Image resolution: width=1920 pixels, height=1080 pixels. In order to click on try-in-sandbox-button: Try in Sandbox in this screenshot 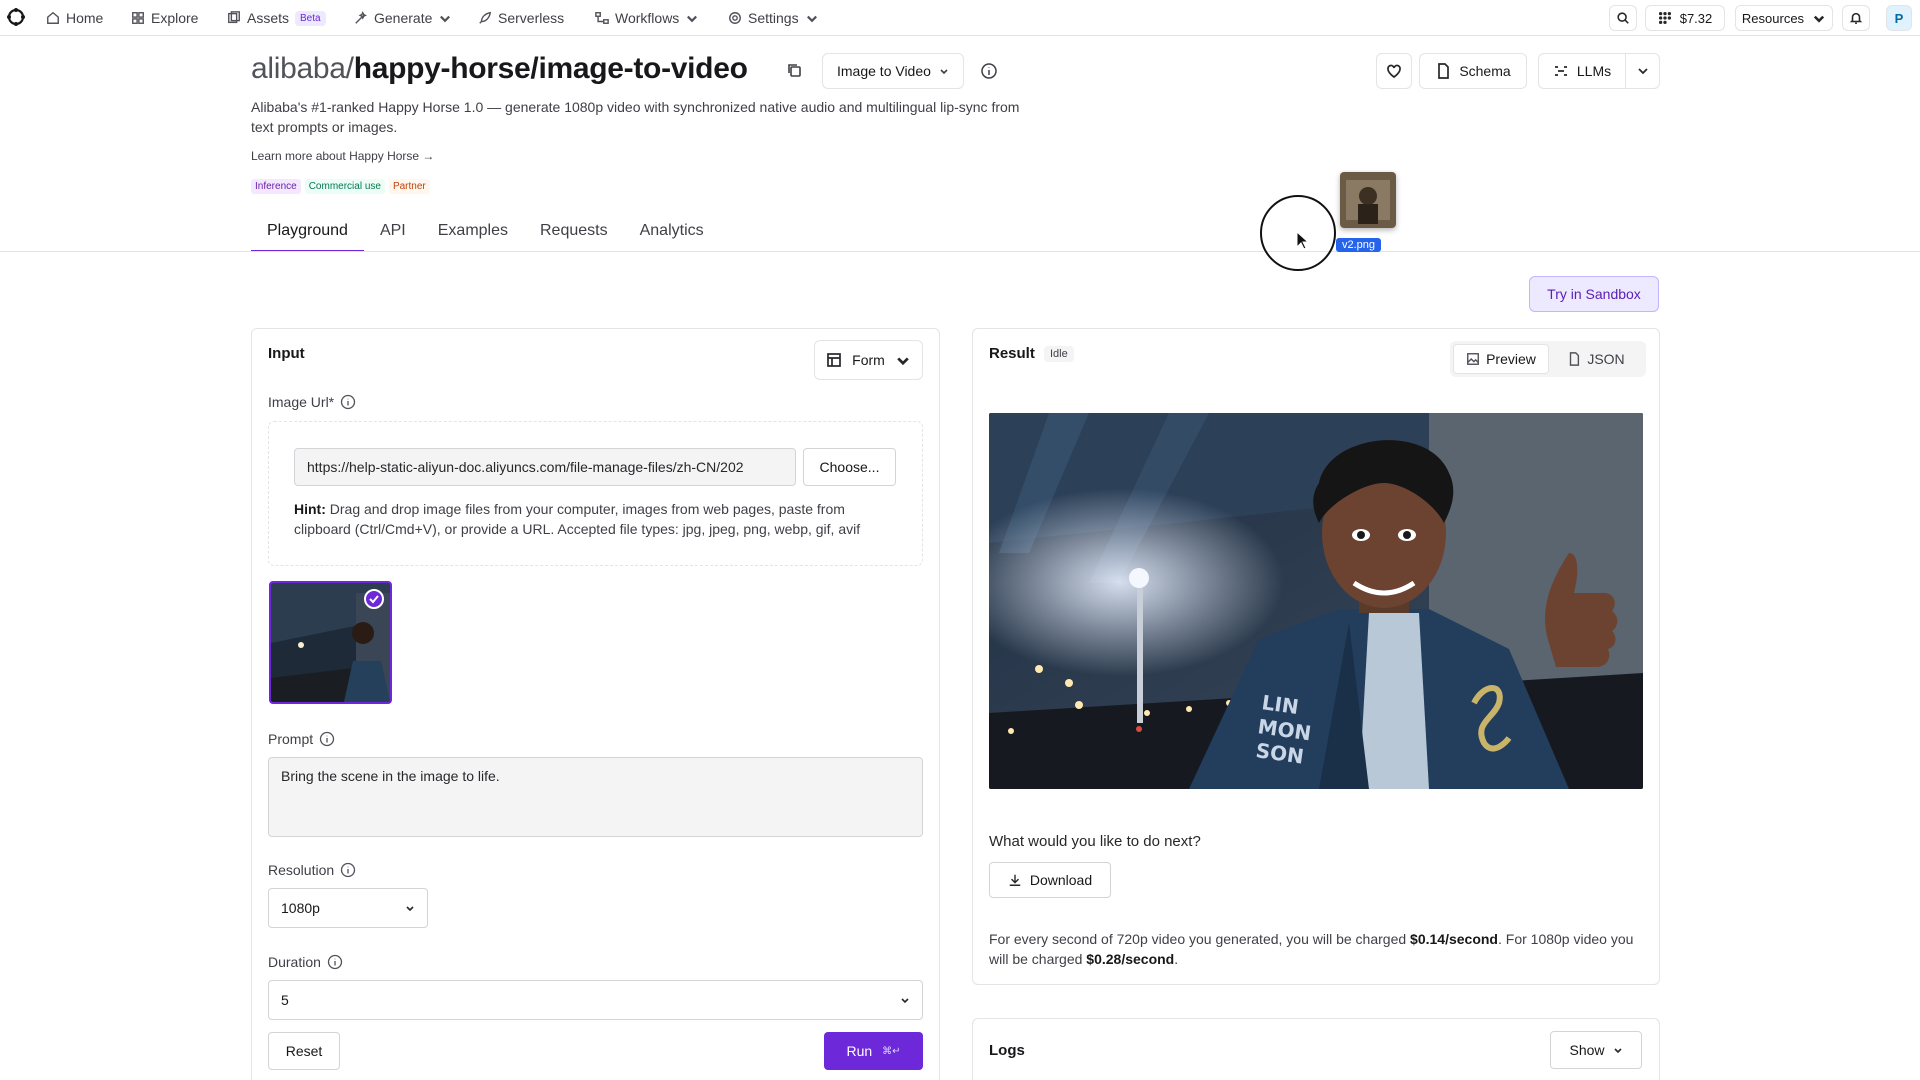, I will do `click(1594, 294)`.